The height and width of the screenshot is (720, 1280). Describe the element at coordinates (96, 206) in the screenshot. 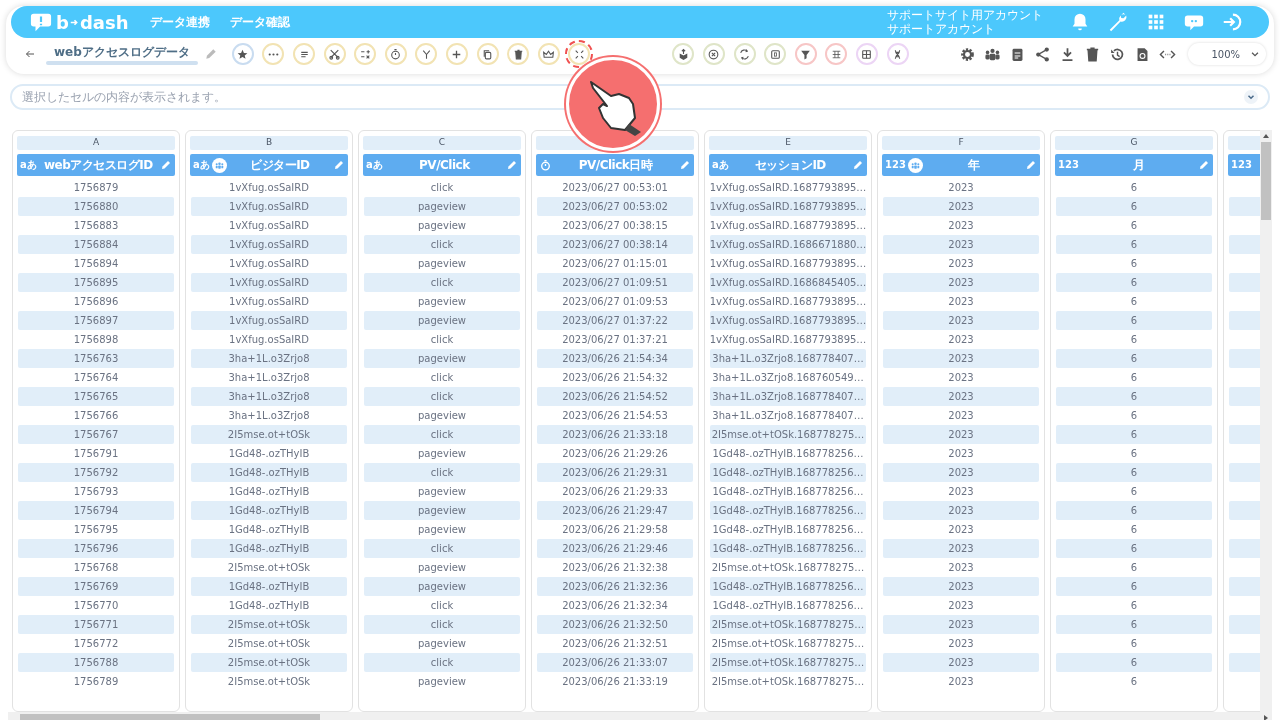

I see `table-cell: 1756880` at that location.